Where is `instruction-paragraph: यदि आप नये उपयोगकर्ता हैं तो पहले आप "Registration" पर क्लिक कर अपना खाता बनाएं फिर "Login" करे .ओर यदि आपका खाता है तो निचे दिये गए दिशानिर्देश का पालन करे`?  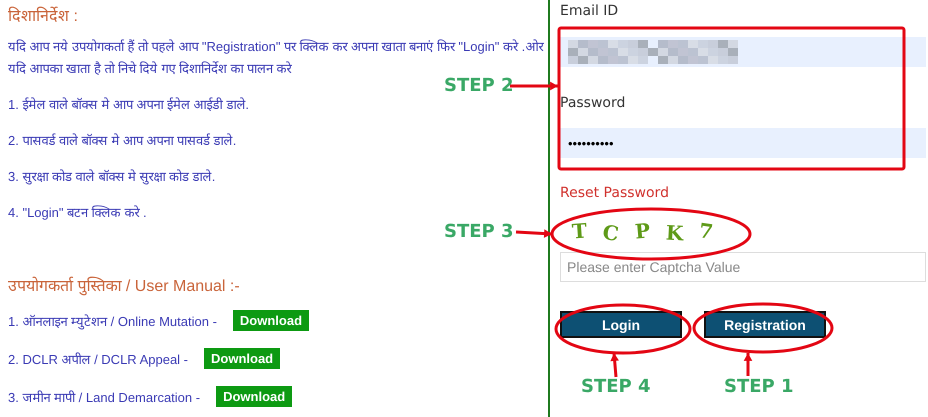 instruction-paragraph: यदि आप नये उपयोगकर्ता हैं तो पहले आप "Registration" पर क्लिक कर अपना खाता बनाएं फिर "Login" करे .ओर यदि आपका खाता है तो निचे दिये गए दिशानिर्देश का पालन करे is located at coordinates (276, 58).